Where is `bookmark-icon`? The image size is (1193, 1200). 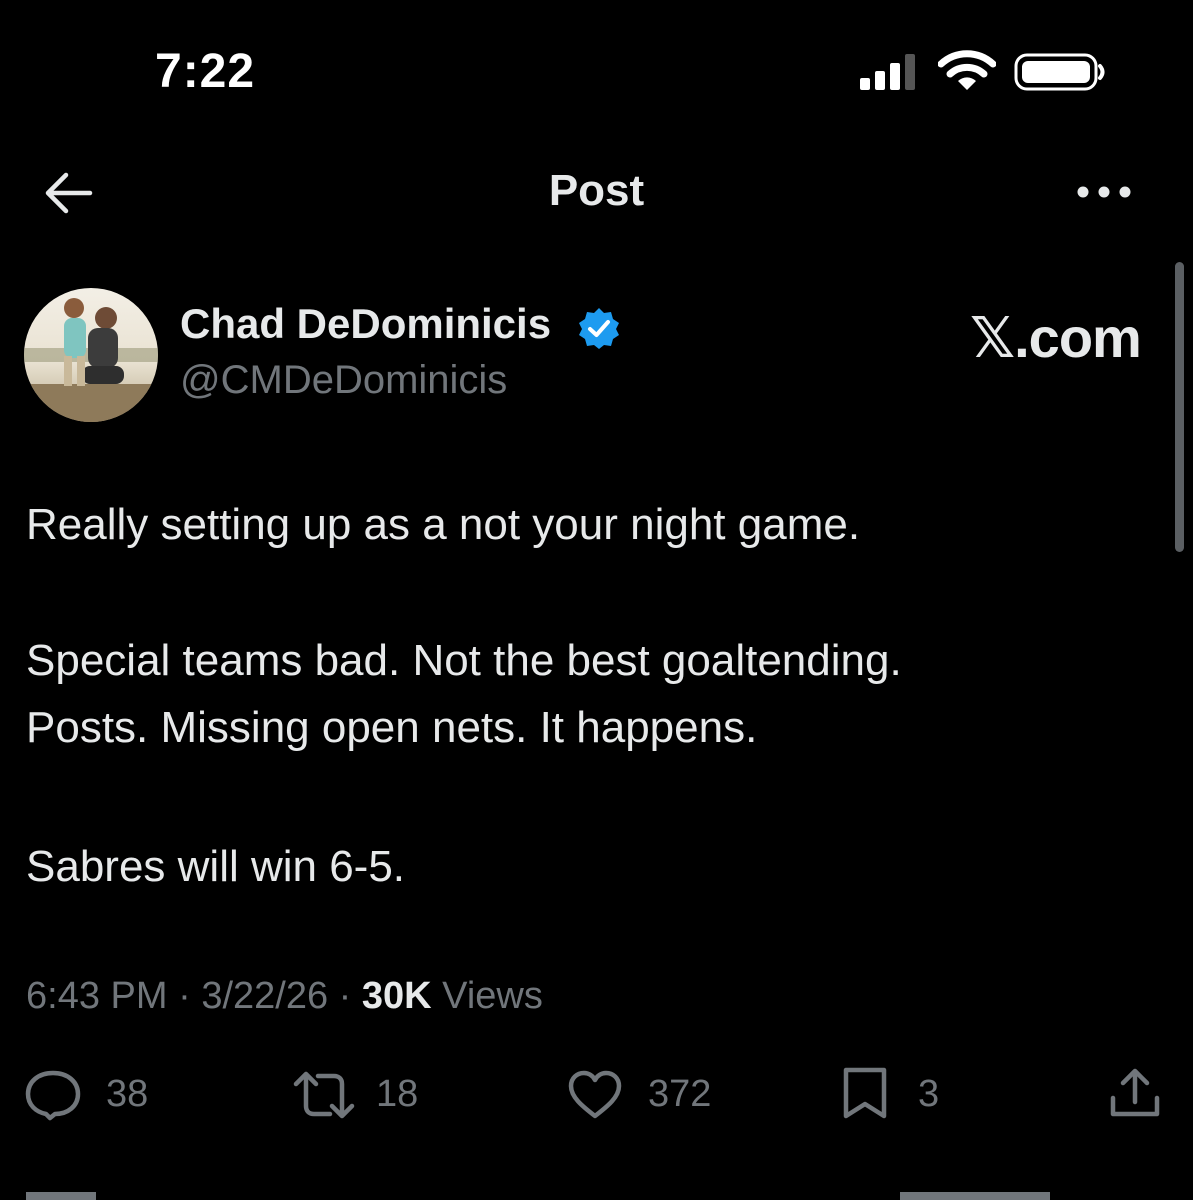
bookmark-icon is located at coordinates (865, 1093).